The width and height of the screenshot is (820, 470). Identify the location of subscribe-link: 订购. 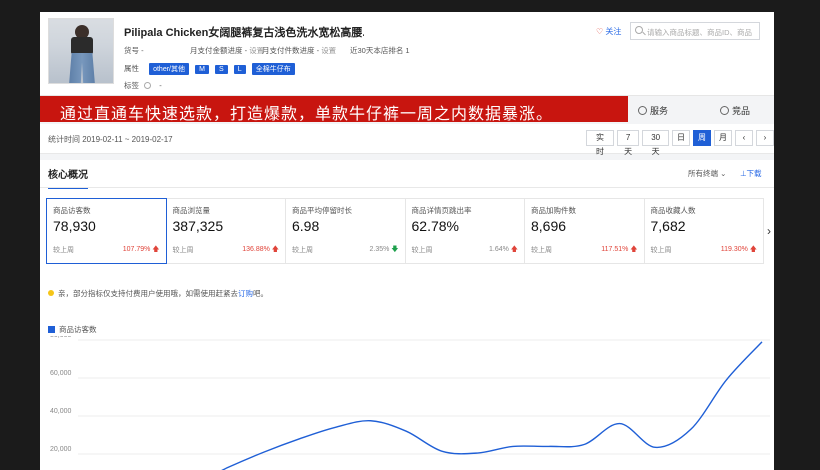
(245, 293).